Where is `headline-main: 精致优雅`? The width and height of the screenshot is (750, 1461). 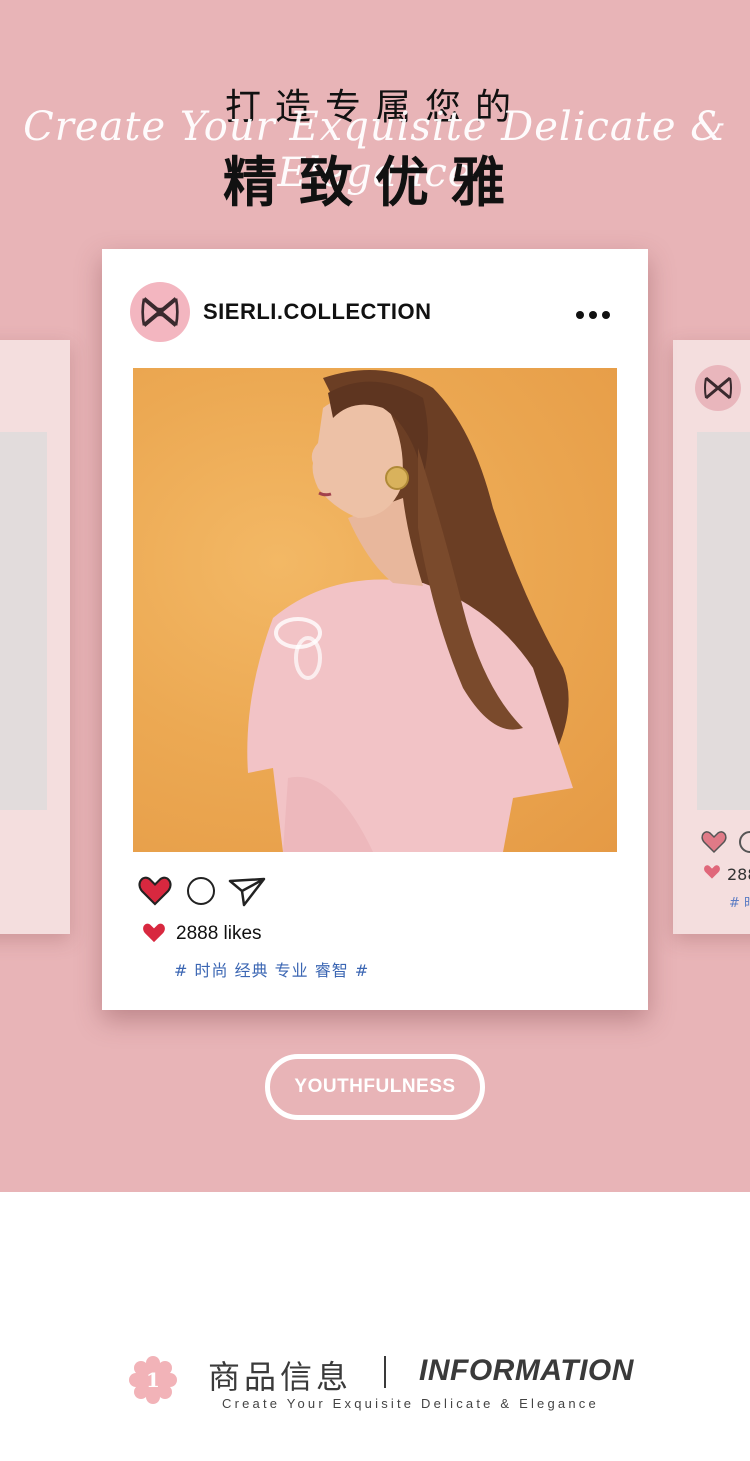
headline-main: 精致优雅 is located at coordinates (375, 182).